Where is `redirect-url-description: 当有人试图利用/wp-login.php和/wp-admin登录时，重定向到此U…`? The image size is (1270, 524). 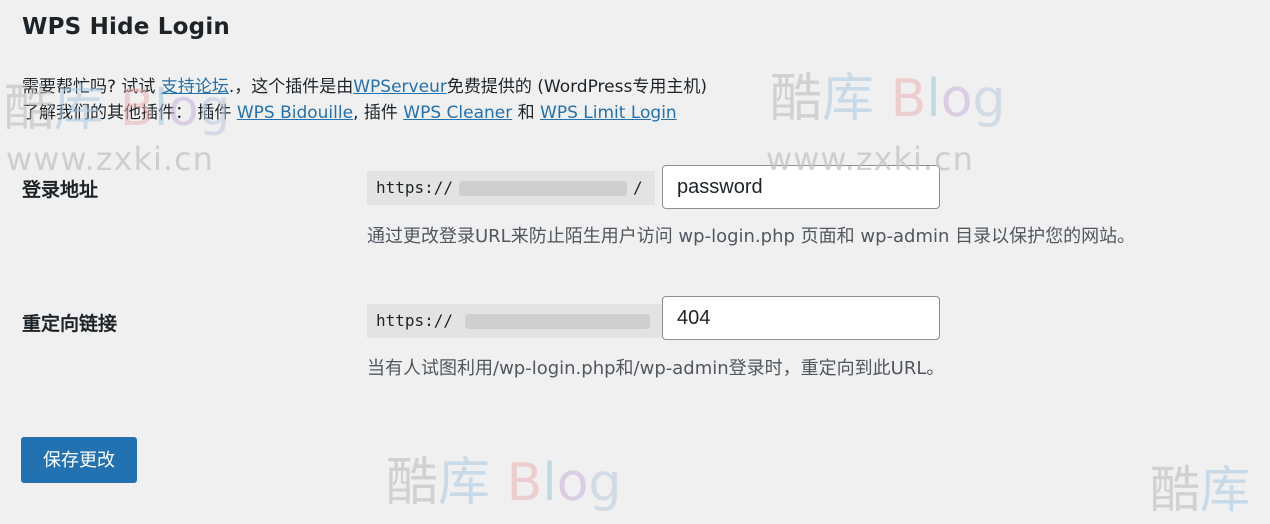
redirect-url-description: 当有人试图利用/wp-login.php和/wp-admin登录时，重定向到此U… is located at coordinates (656, 368).